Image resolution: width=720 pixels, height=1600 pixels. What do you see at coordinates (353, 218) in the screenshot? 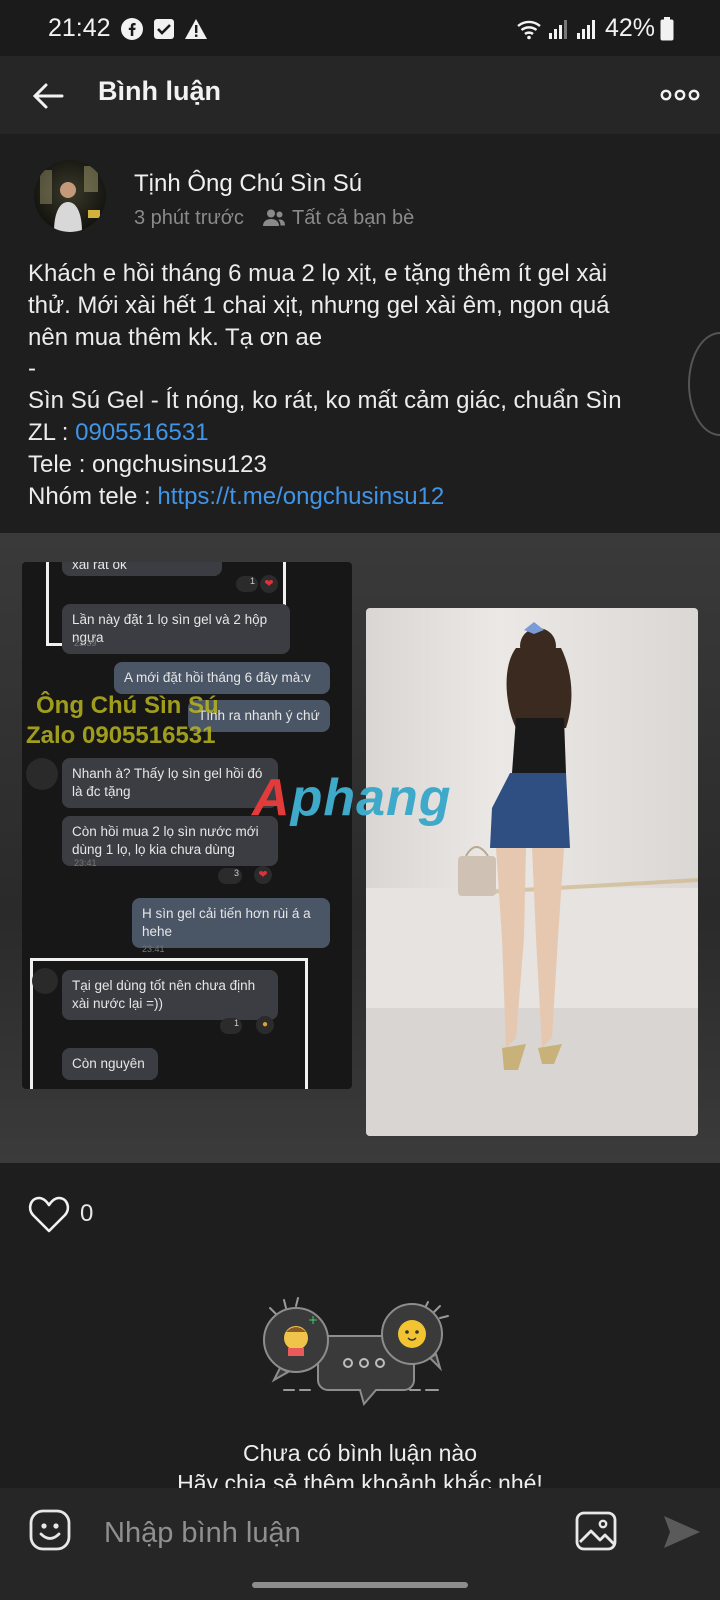
I see `audience-label: Tất cả bạn bè` at bounding box center [353, 218].